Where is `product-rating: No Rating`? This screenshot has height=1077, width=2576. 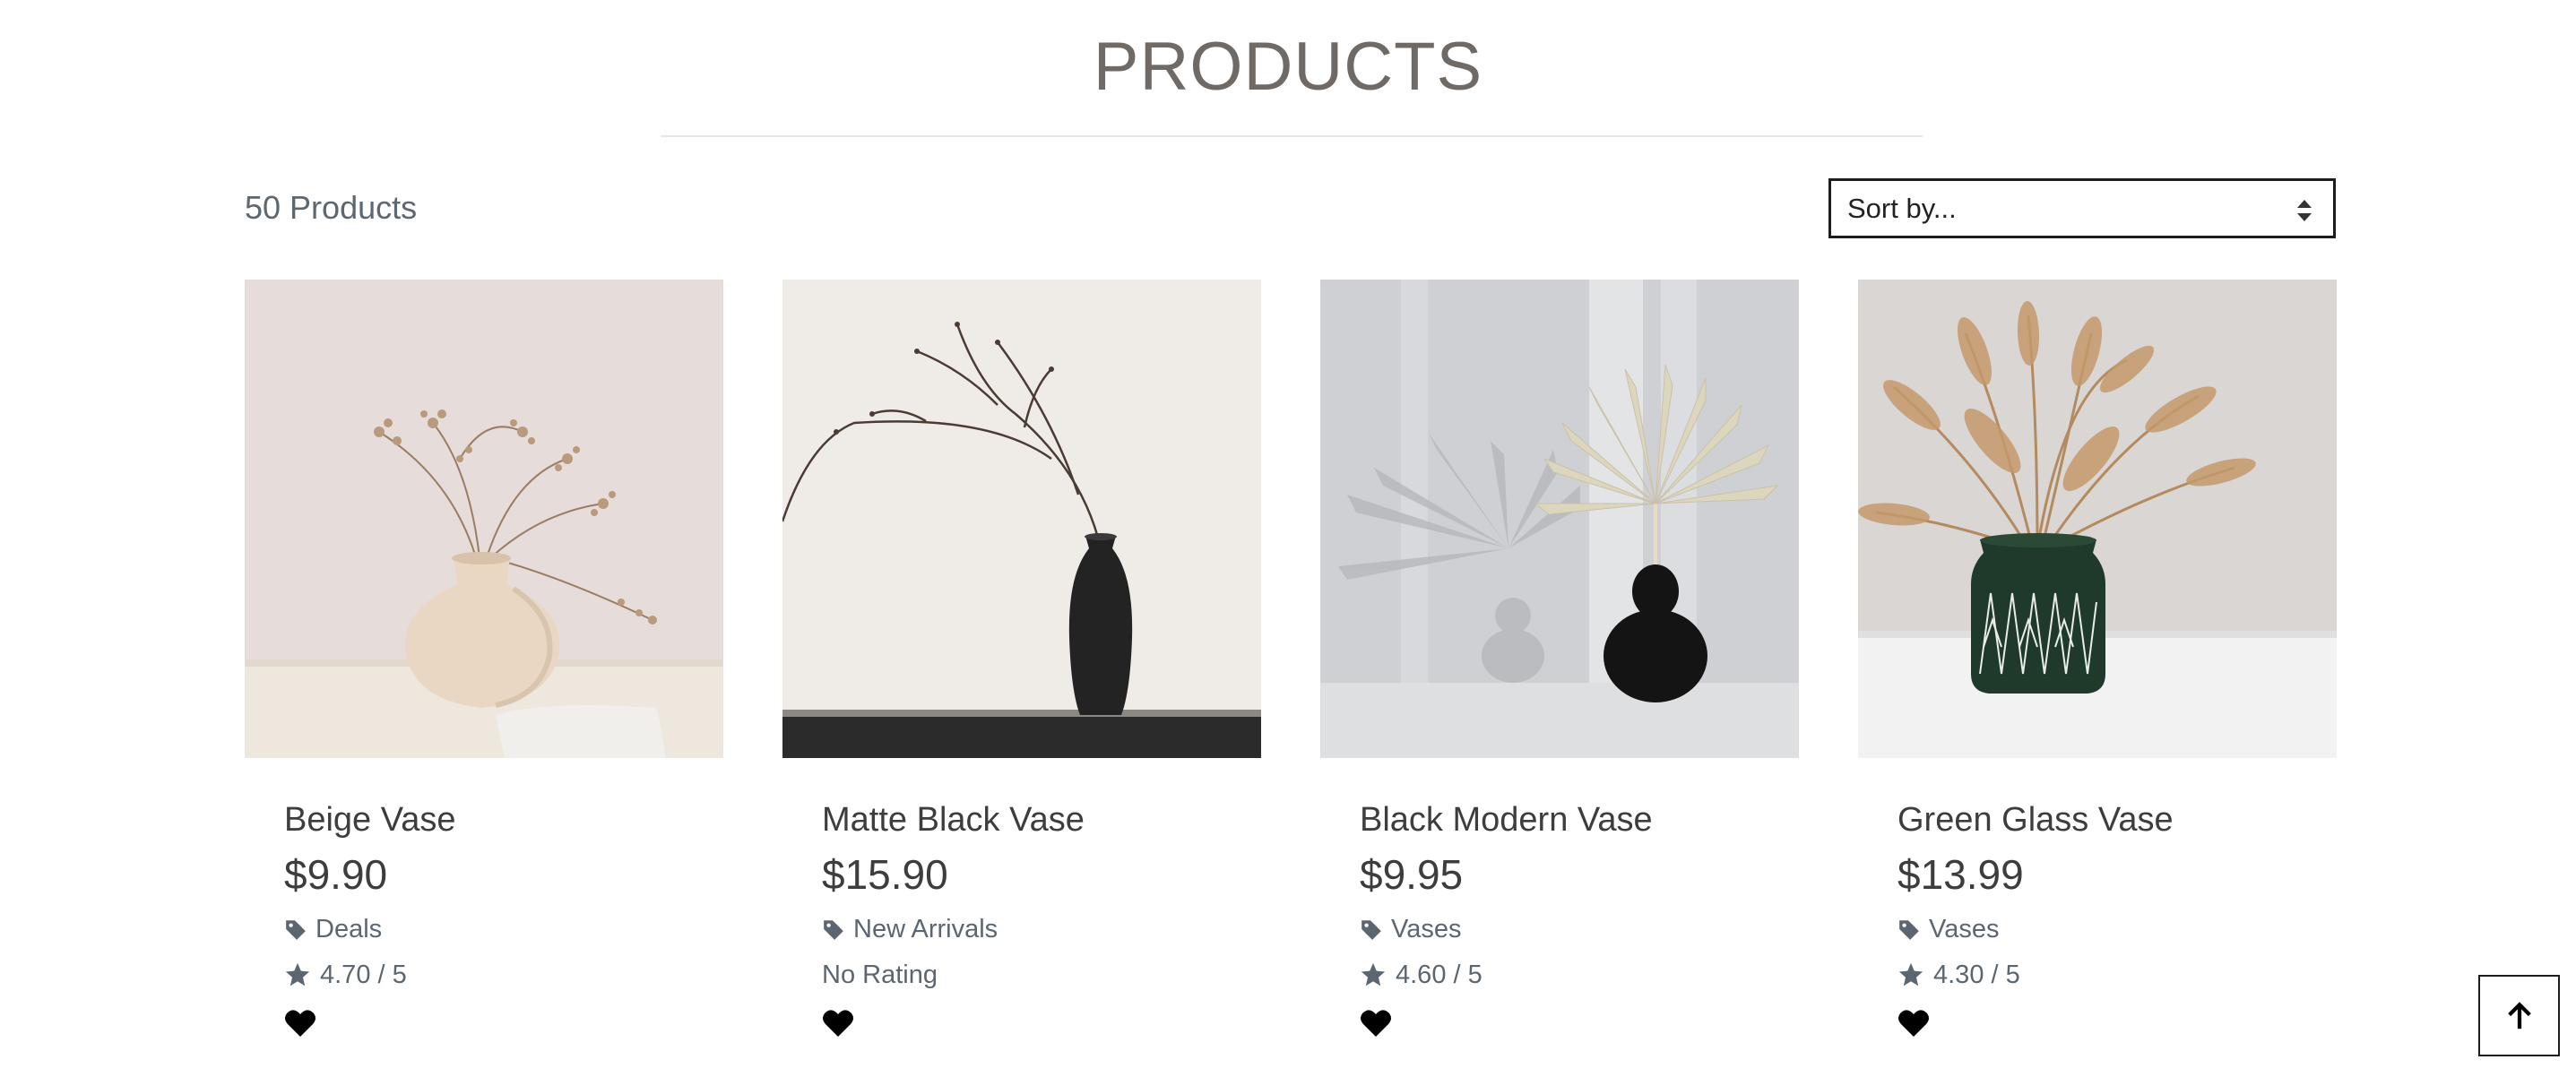 product-rating: No Rating is located at coordinates (880, 975).